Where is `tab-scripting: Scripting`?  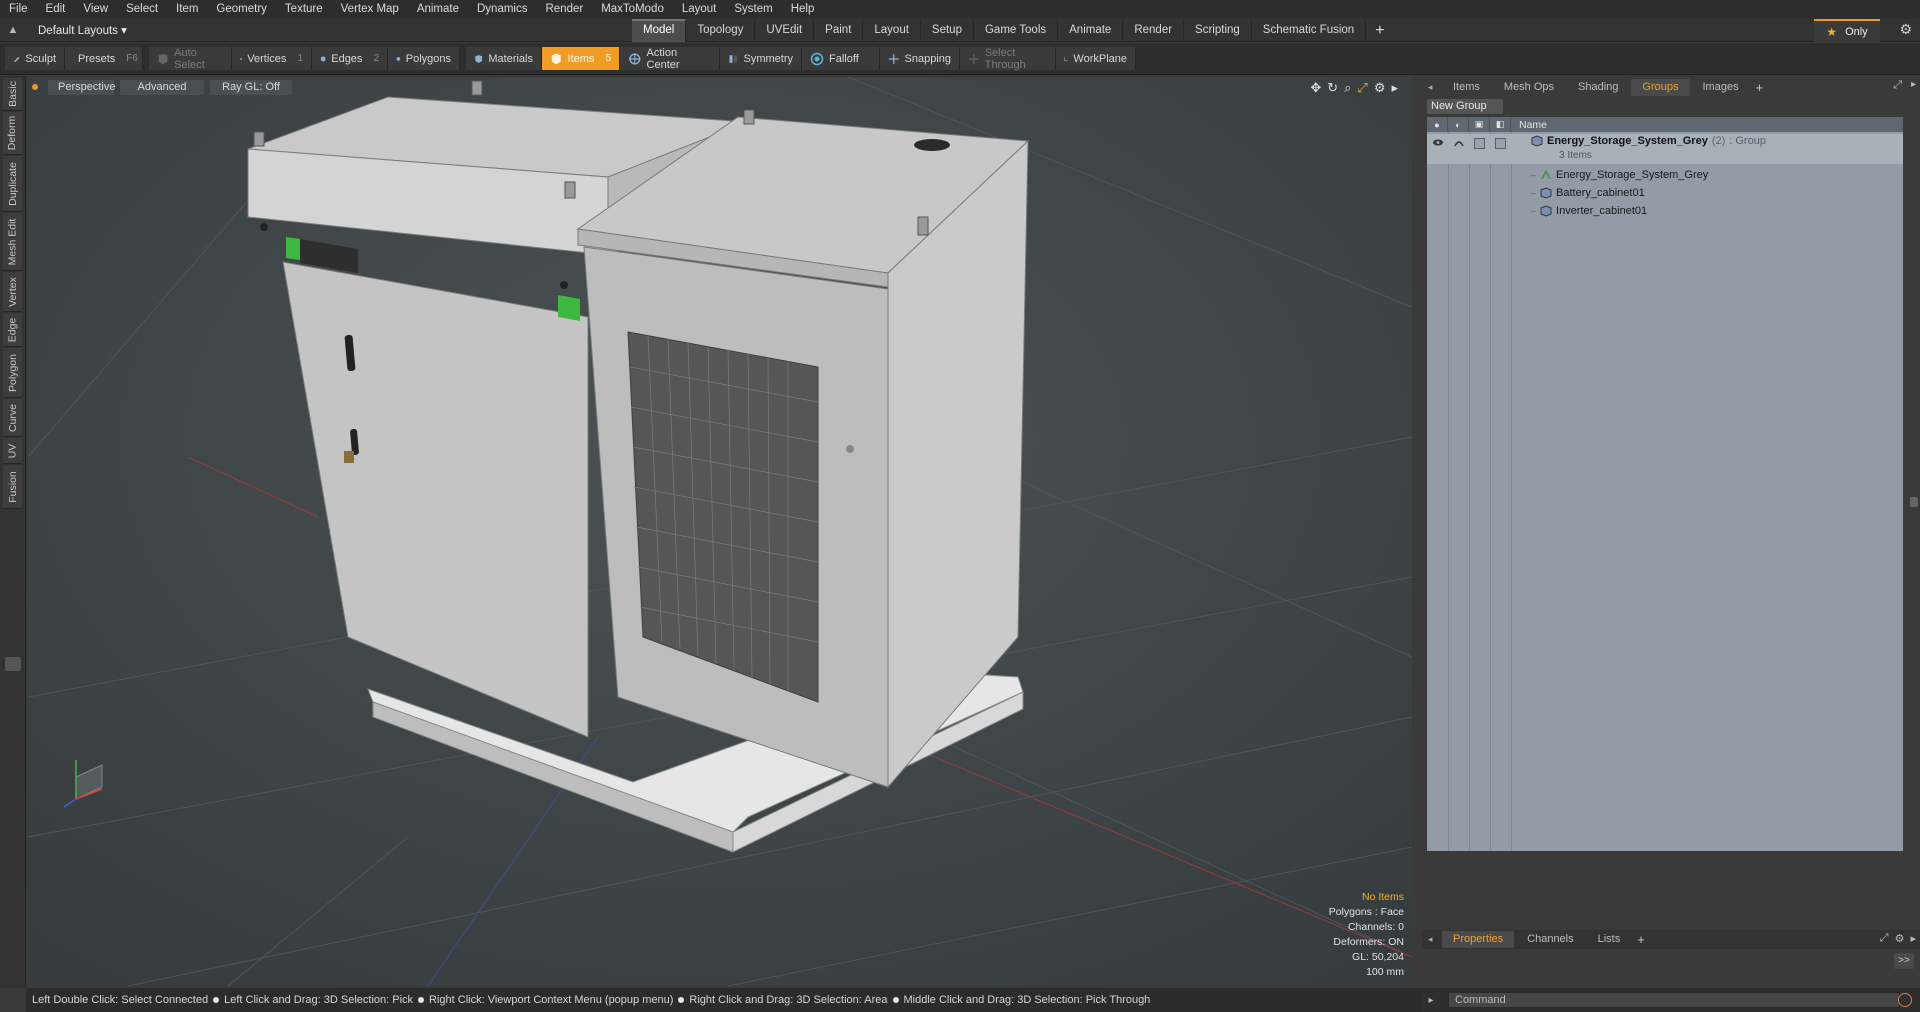
tab-scripting: Scripting is located at coordinates (1218, 30).